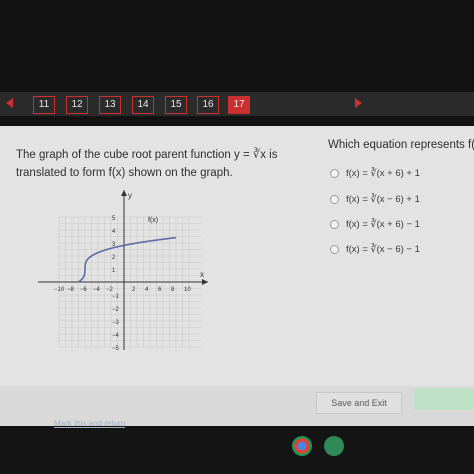 Image resolution: width=474 pixels, height=474 pixels. What do you see at coordinates (116, 297) in the screenshot?
I see `y-tick-label: −1` at bounding box center [116, 297].